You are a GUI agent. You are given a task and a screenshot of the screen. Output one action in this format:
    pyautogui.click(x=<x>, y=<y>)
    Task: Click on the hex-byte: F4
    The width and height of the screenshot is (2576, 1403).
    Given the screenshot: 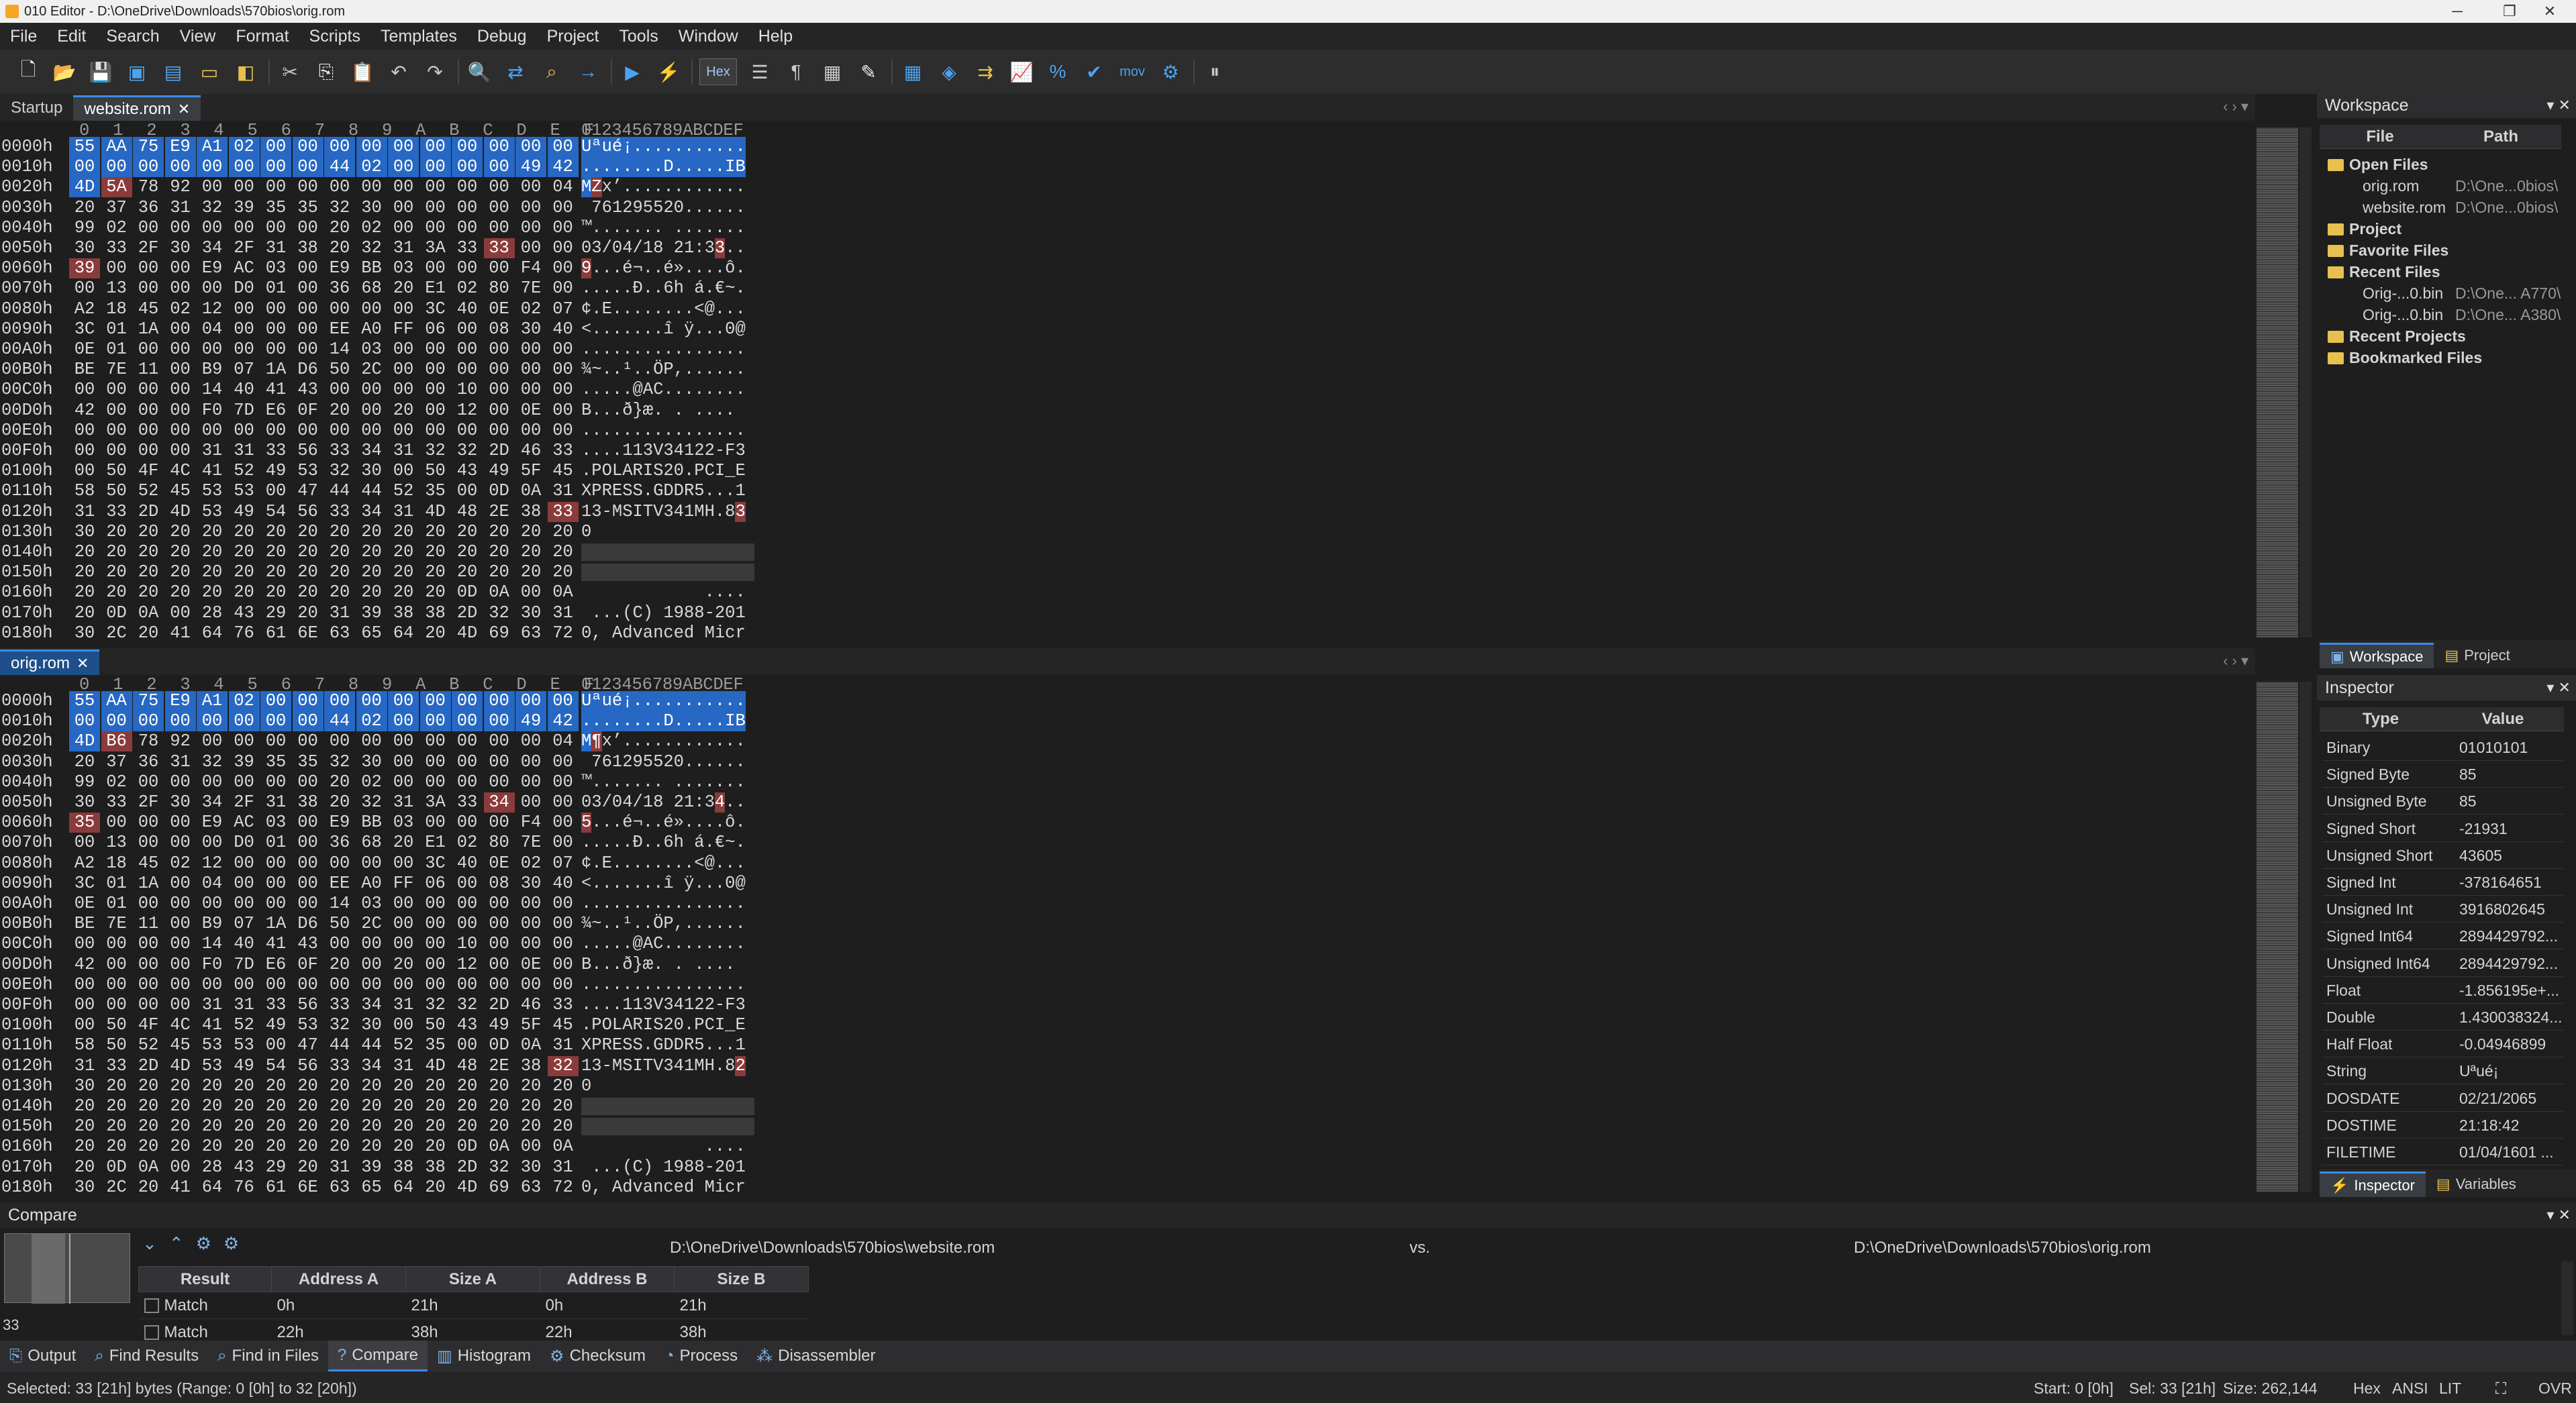 What is the action you would take?
    pyautogui.click(x=530, y=268)
    